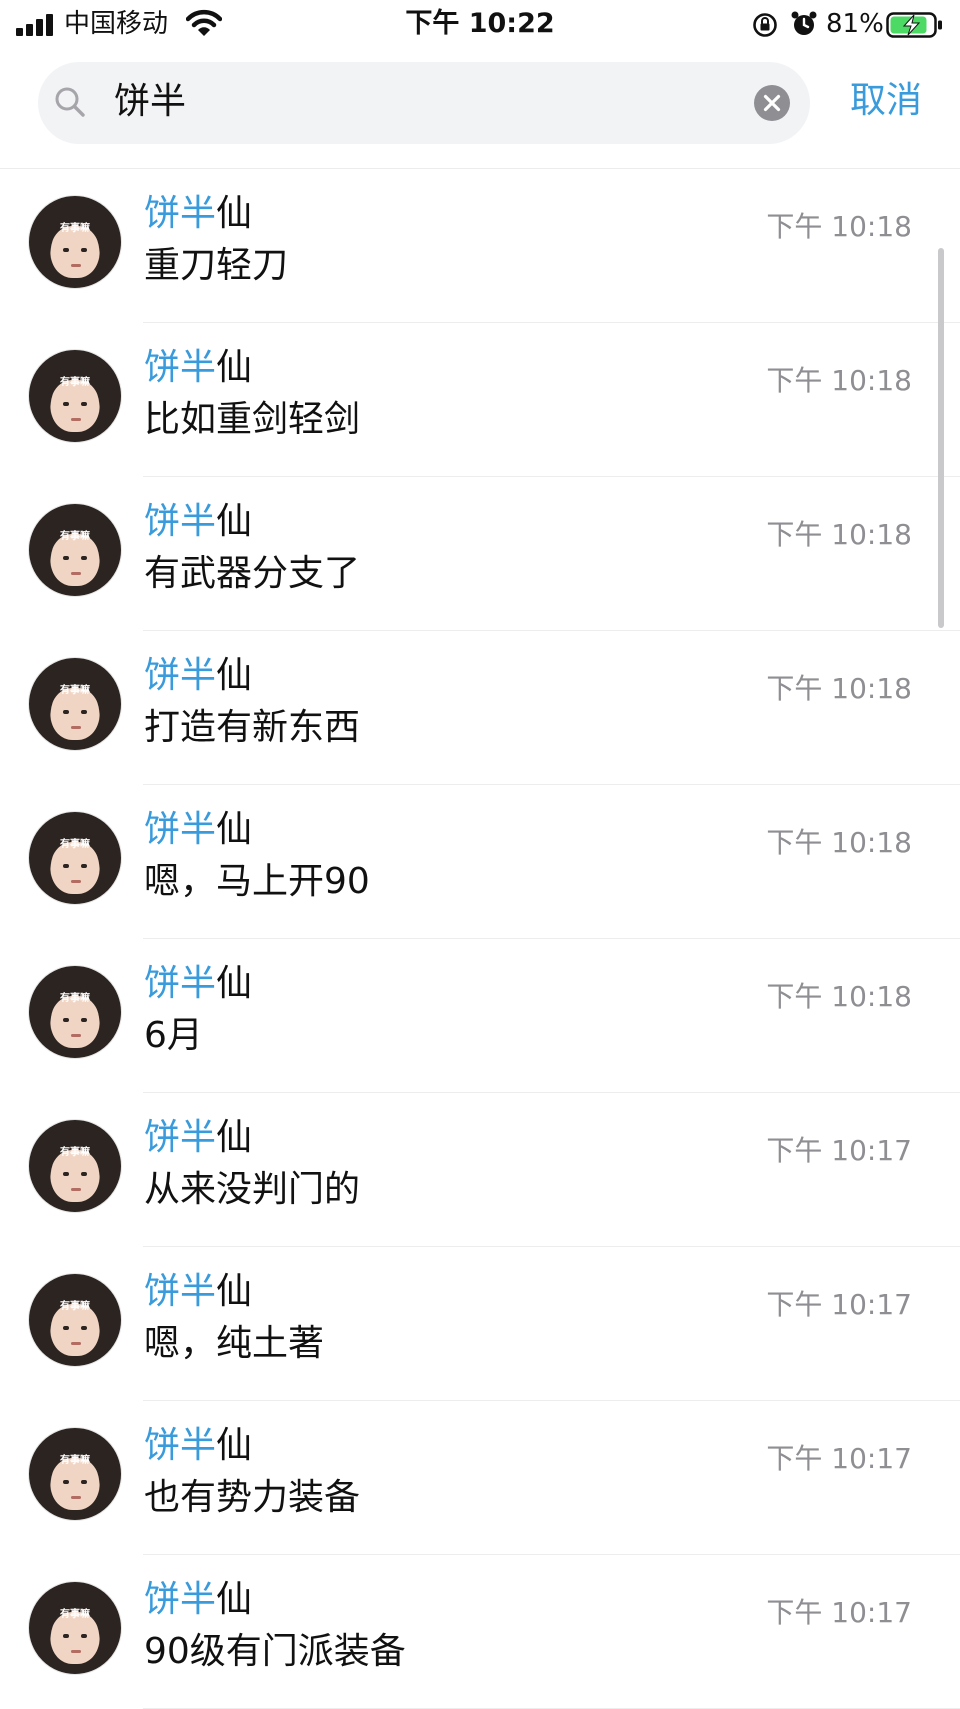  What do you see at coordinates (772, 103) in the screenshot?
I see `clear-search-icon` at bounding box center [772, 103].